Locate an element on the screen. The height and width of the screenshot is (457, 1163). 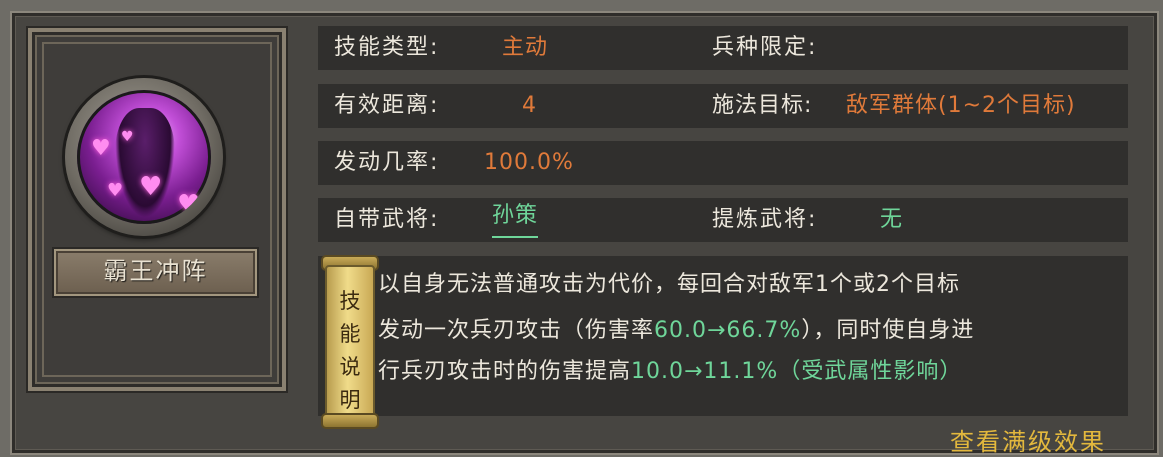
trigger-chance-row is located at coordinates (723, 163).